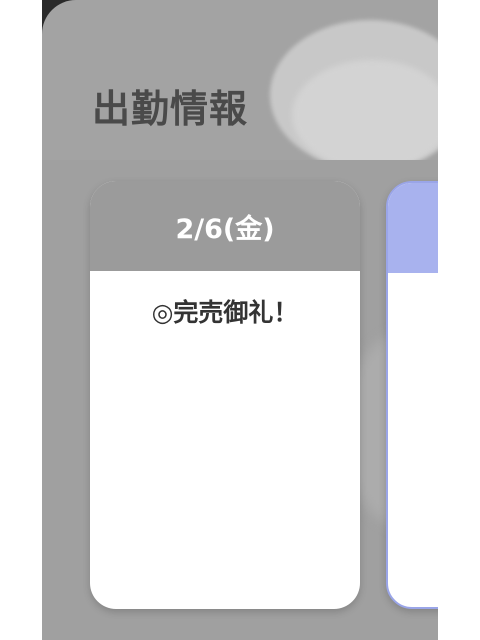  Describe the element at coordinates (413, 228) in the screenshot. I see `schedule-card-date` at that location.